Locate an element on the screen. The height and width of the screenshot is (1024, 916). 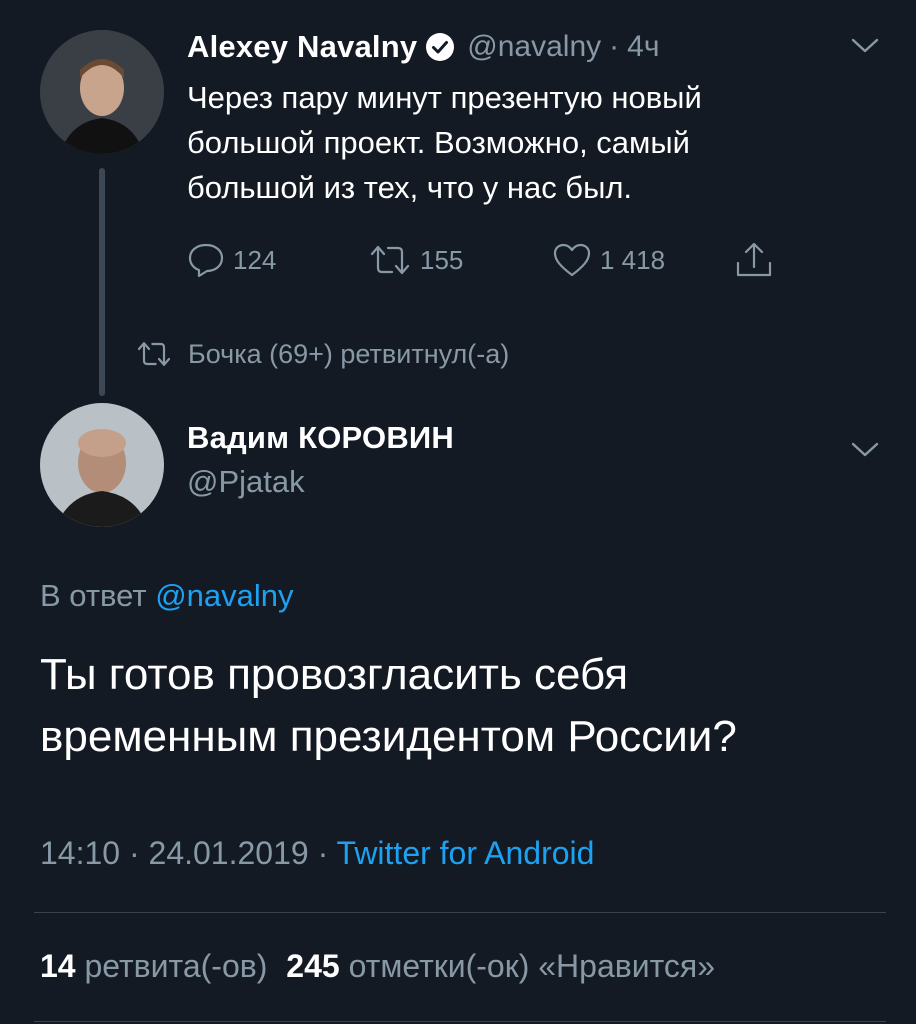
retweeted-by-note: Бочка (69+) ретвитнул(-а) is located at coordinates (321, 354).